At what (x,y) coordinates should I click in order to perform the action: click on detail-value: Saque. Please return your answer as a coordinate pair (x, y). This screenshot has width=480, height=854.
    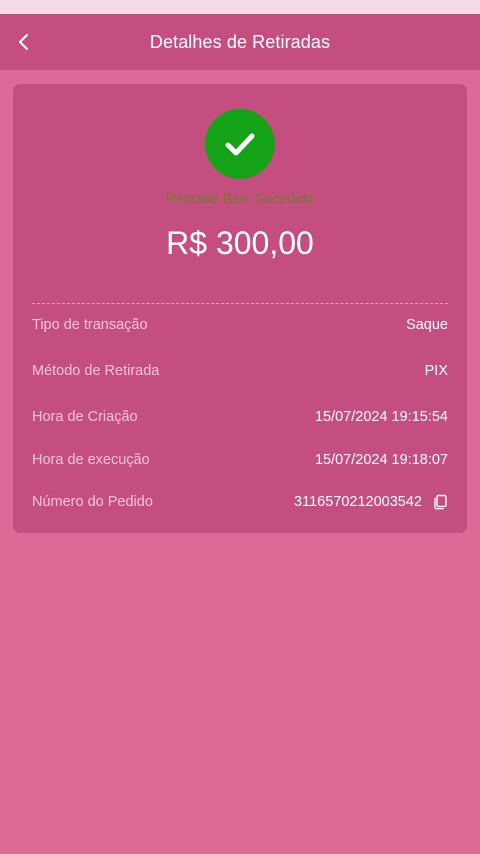
    Looking at the image, I should click on (427, 325).